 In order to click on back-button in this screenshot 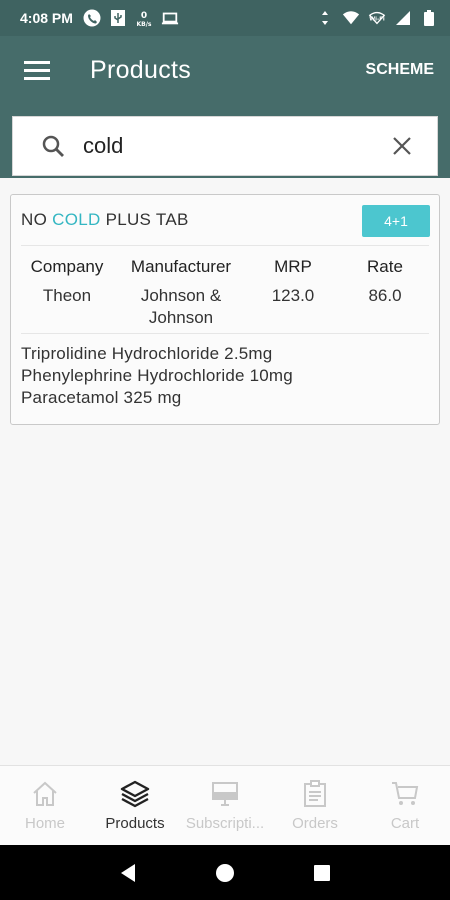, I will do `click(128, 873)`.